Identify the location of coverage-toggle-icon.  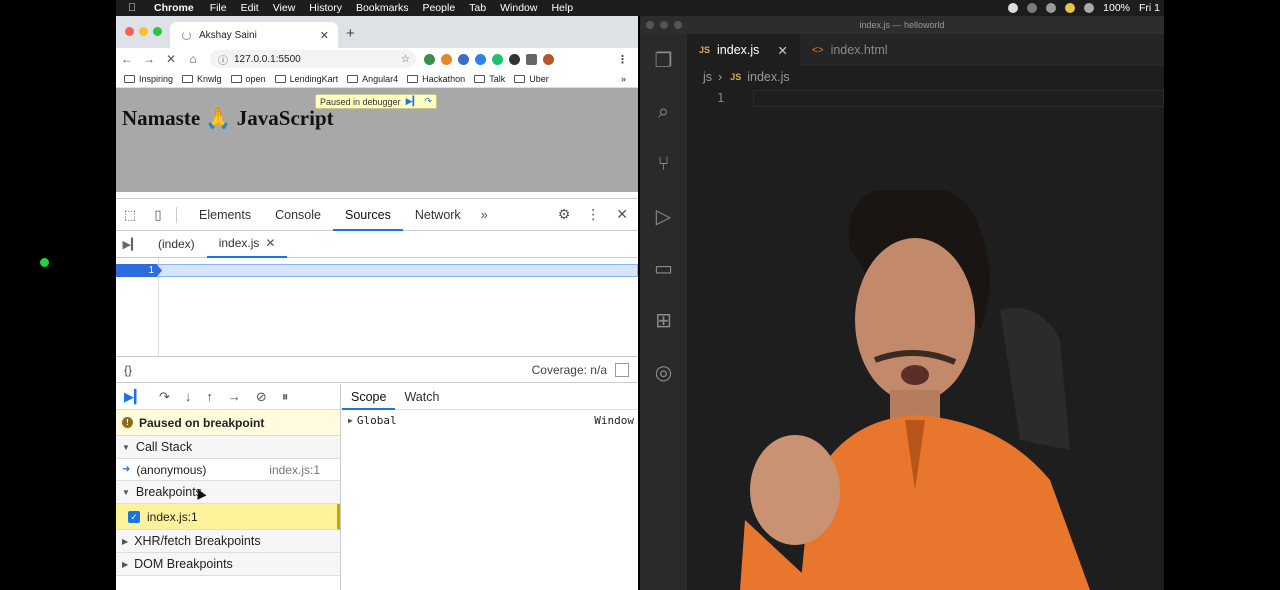
(622, 369).